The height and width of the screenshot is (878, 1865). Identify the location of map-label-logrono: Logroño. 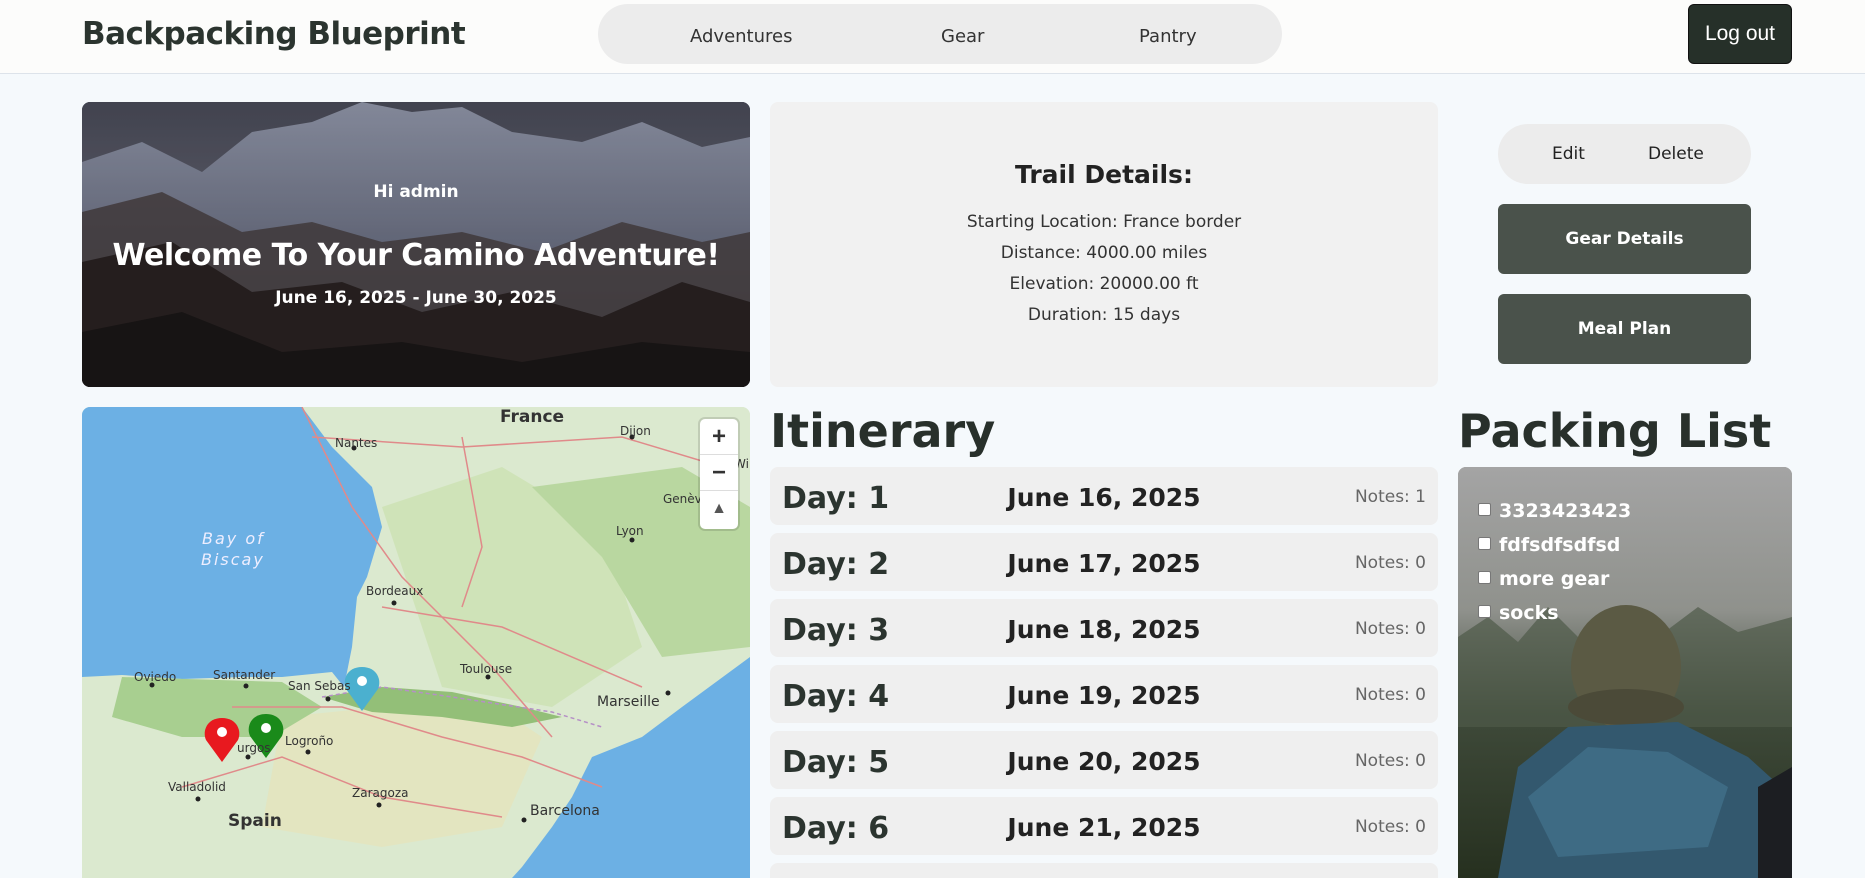
(309, 741).